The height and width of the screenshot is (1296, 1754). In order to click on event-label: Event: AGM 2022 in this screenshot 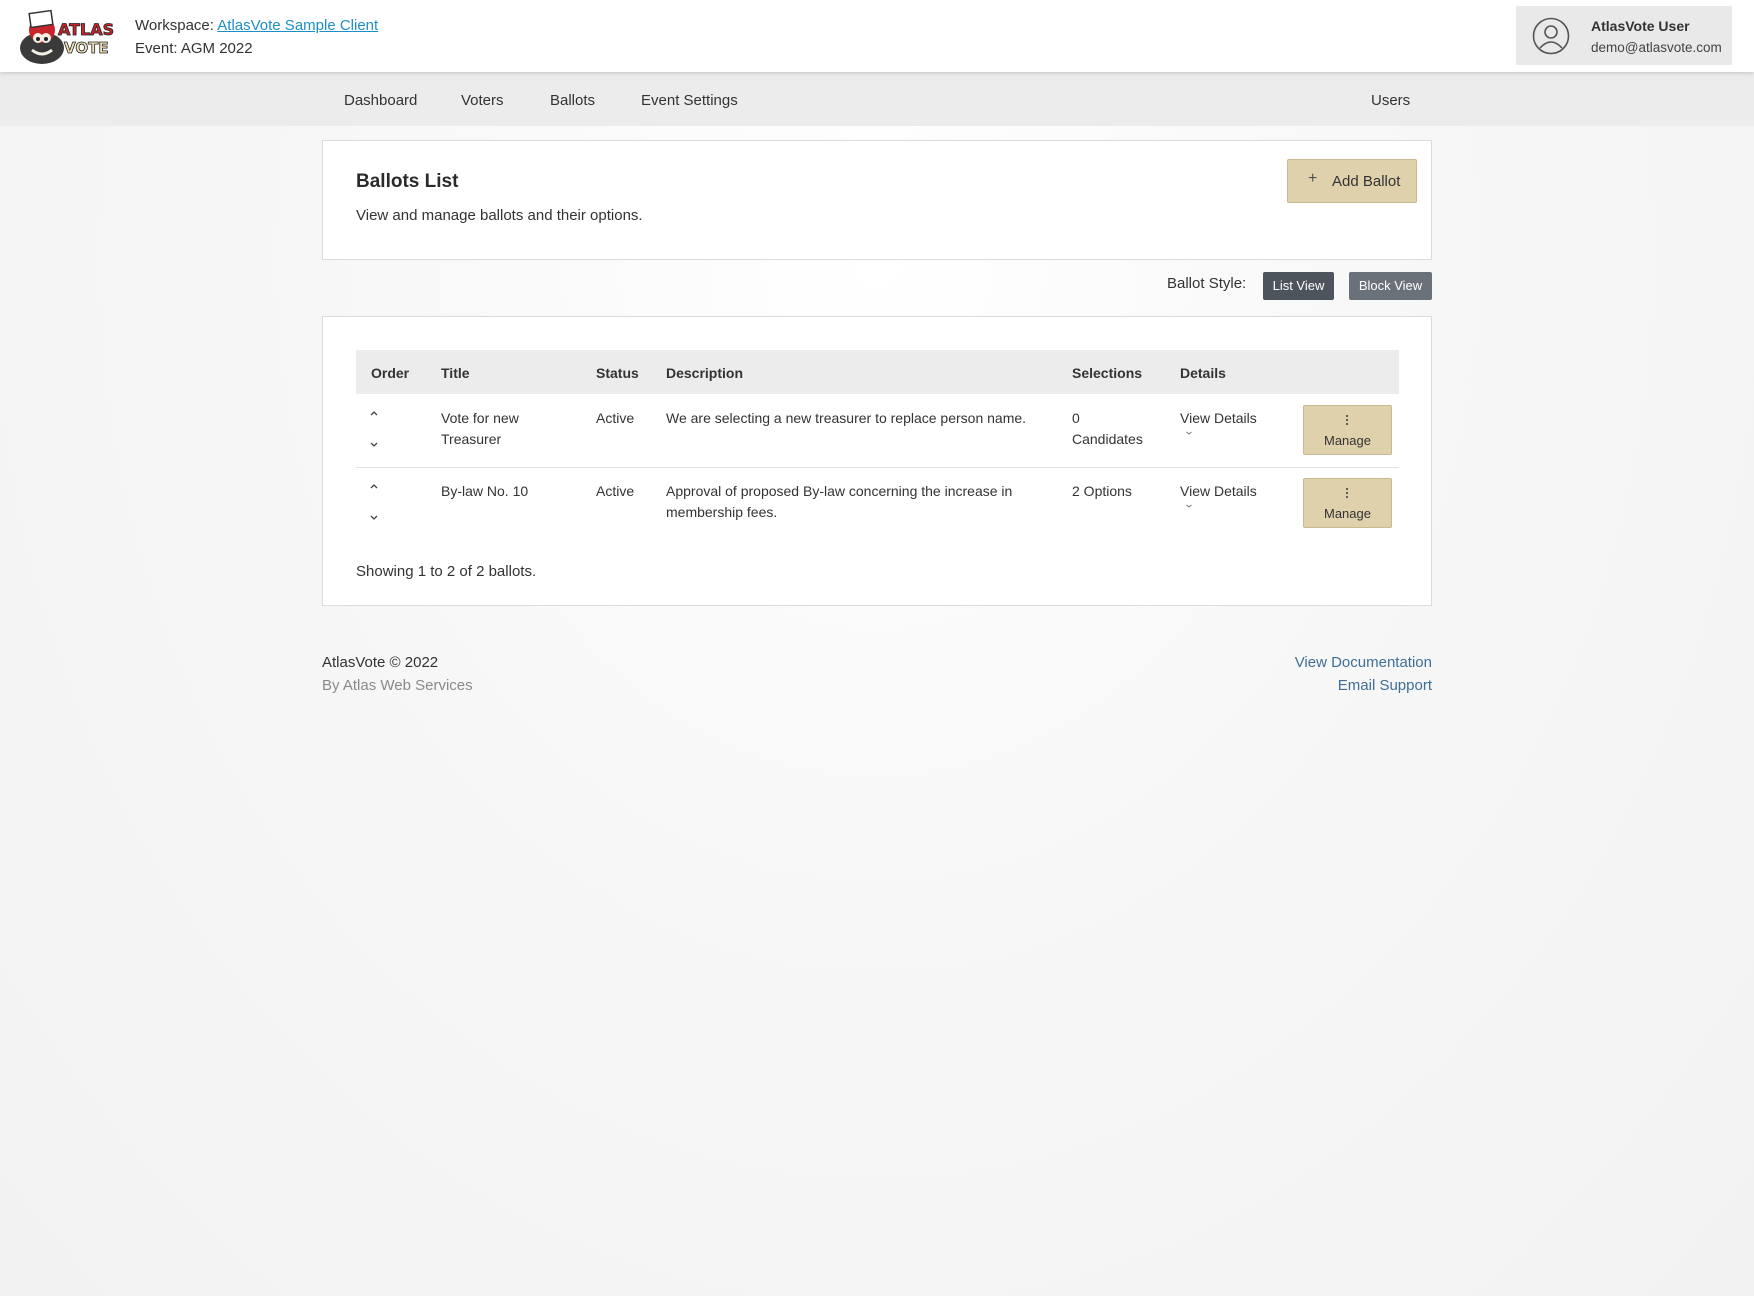, I will do `click(194, 48)`.